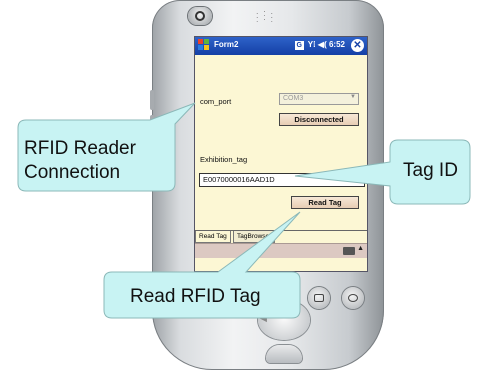 This screenshot has height=370, width=477. Describe the element at coordinates (357, 45) in the screenshot. I see `close-icon: ✕` at that location.